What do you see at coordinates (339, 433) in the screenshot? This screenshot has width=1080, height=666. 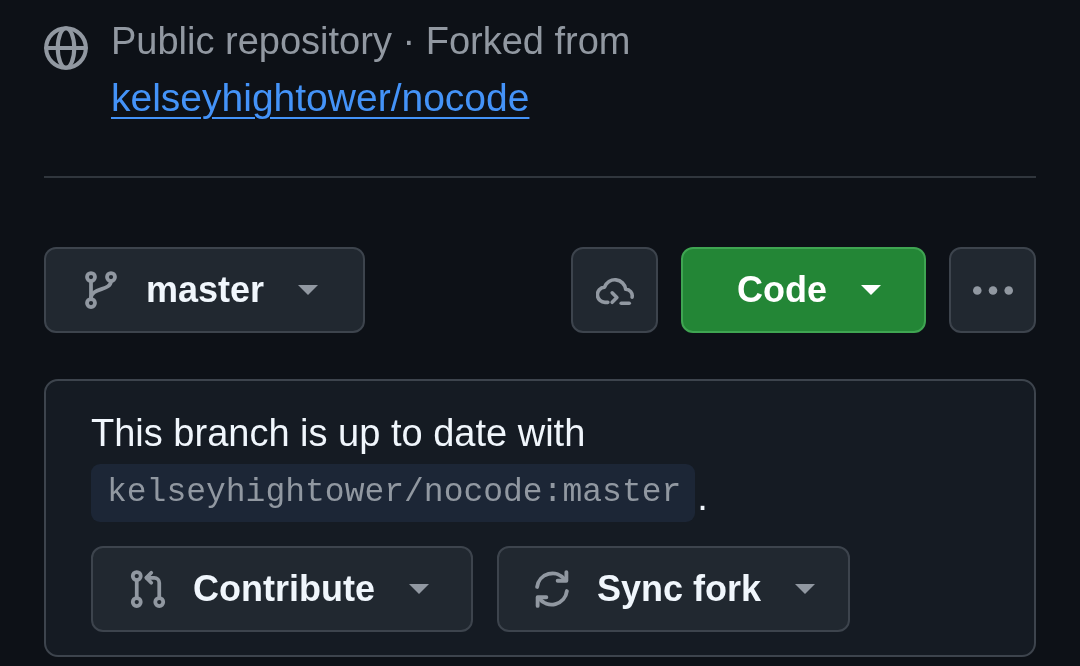 I see `status-message: This branch is up to date with` at bounding box center [339, 433].